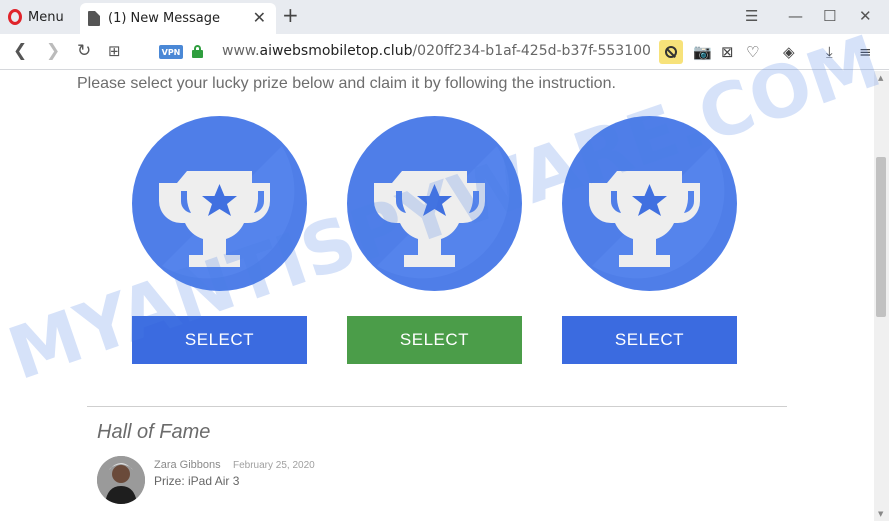 The height and width of the screenshot is (521, 889). I want to click on close-tab-icon: ✕, so click(259, 18).